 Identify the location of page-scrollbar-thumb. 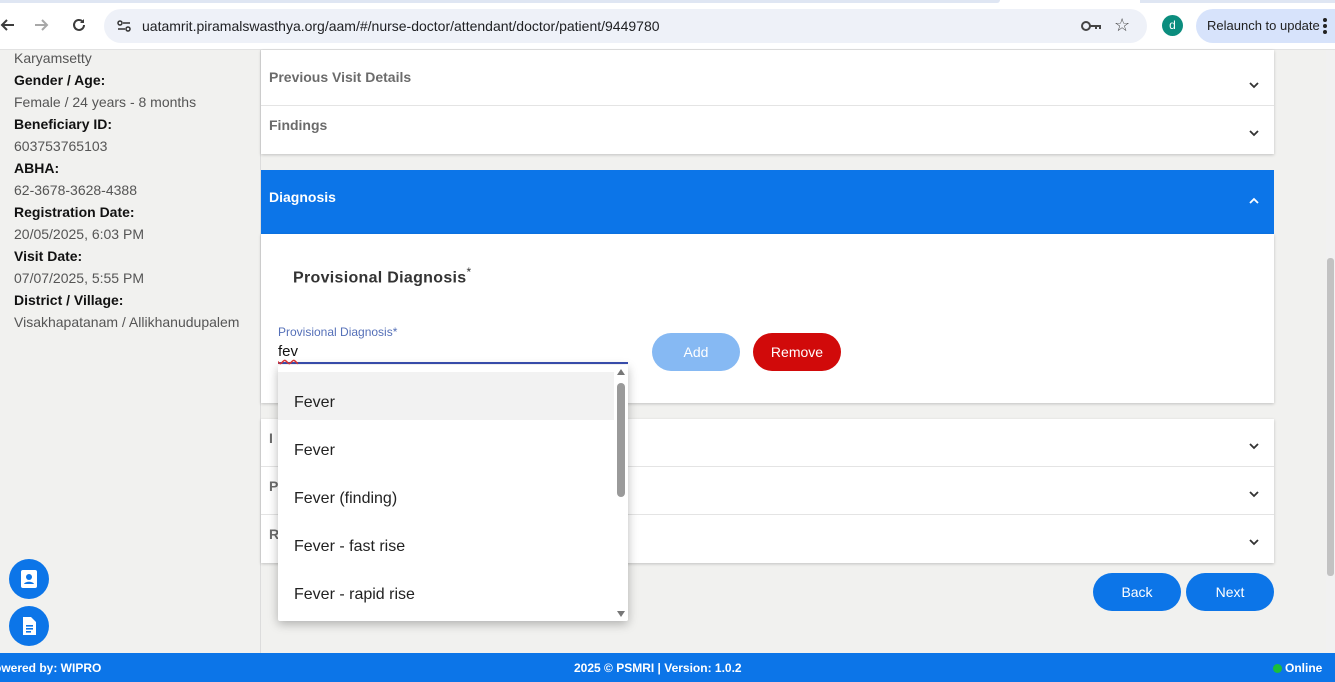
(1330, 417).